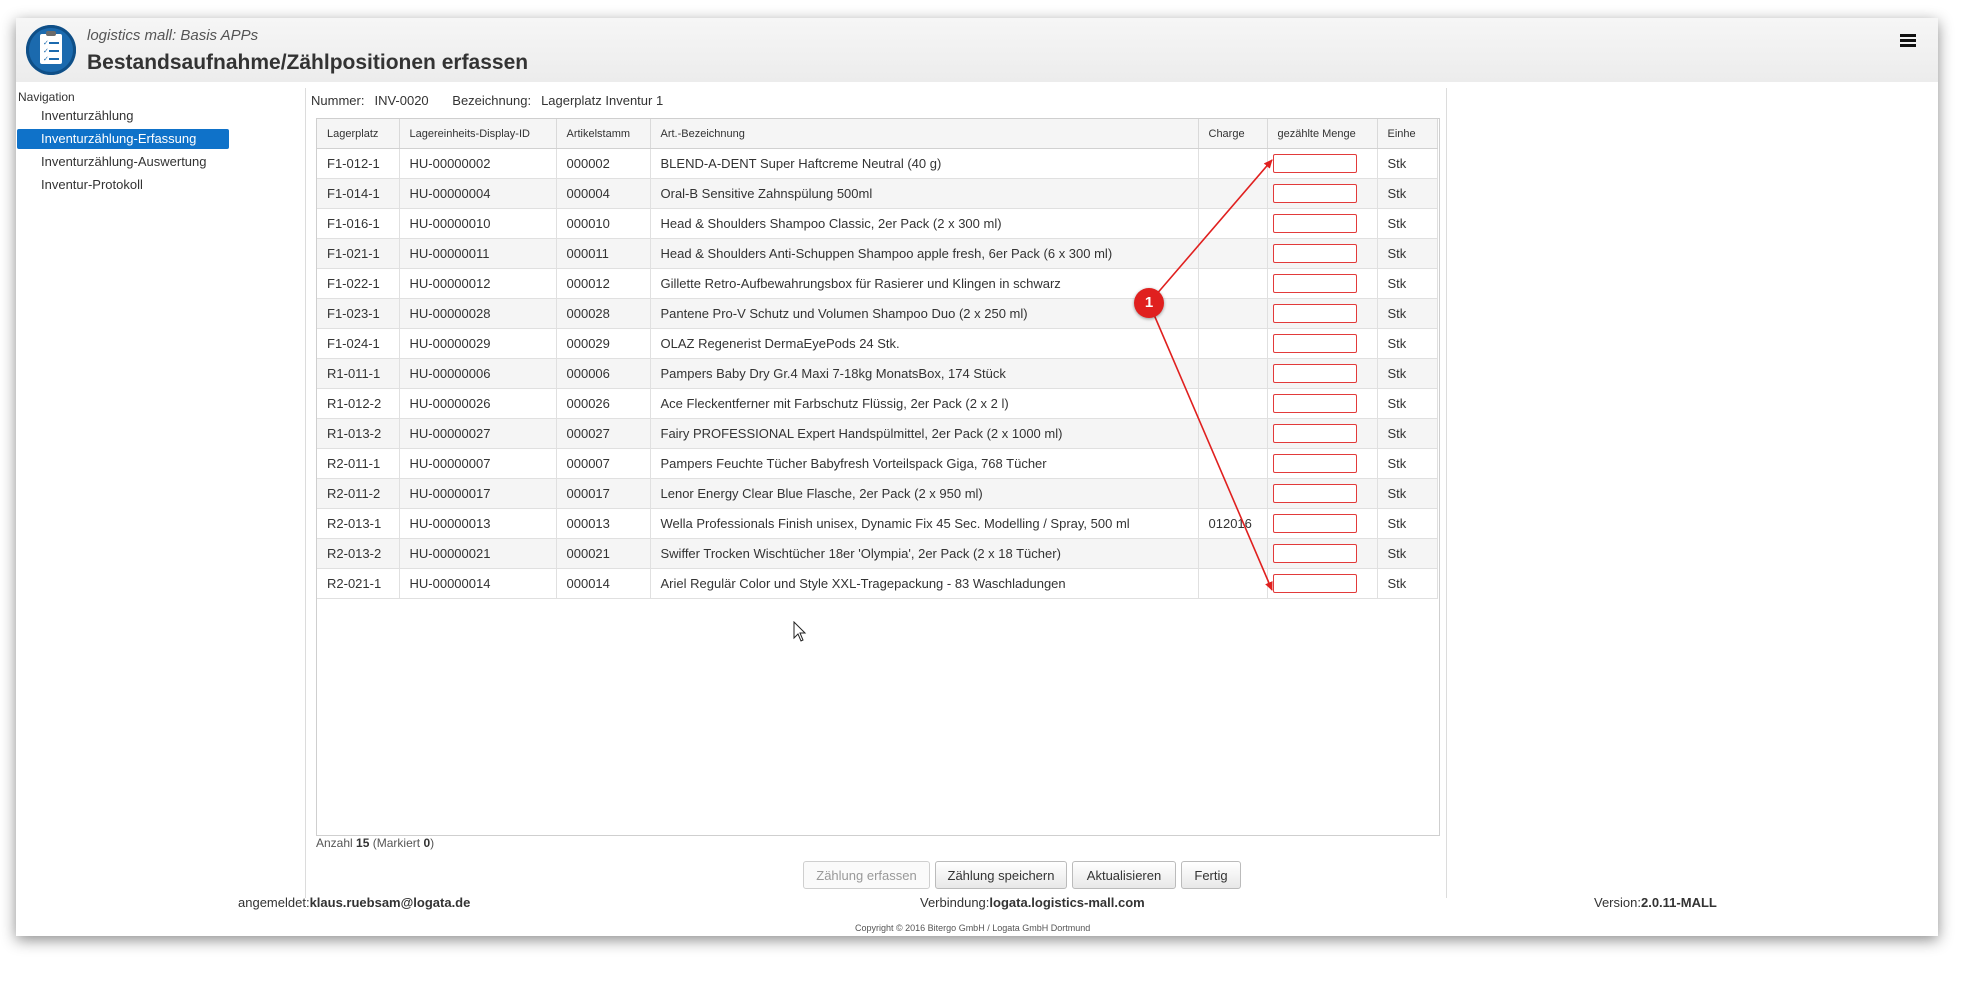 The height and width of the screenshot is (985, 1985). I want to click on column-header-lagerplatz: Lagerplatz, so click(358, 134).